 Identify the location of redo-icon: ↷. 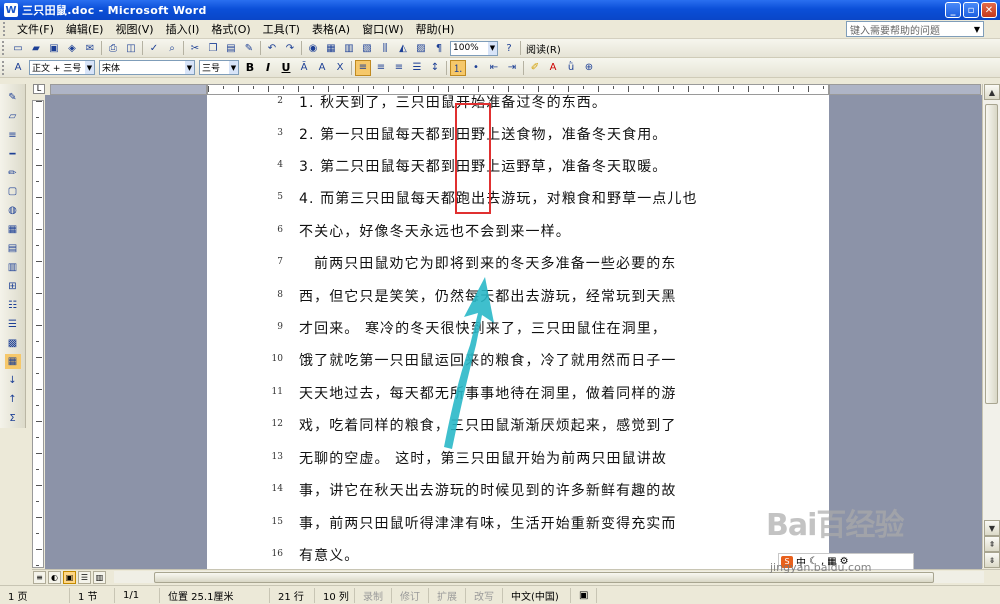
(290, 48).